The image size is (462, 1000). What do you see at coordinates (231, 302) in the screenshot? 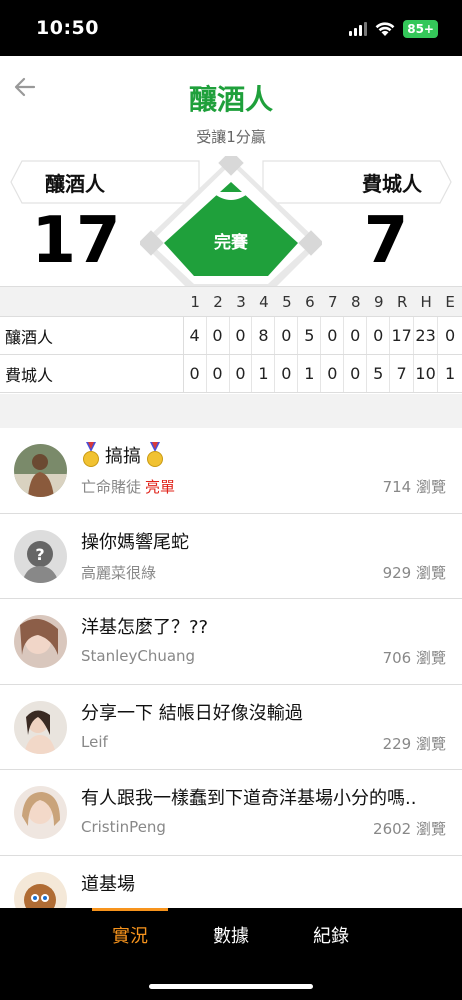
I see `innings-header-row: 1 2 3 4 5 6 7 8 9 R H E` at bounding box center [231, 302].